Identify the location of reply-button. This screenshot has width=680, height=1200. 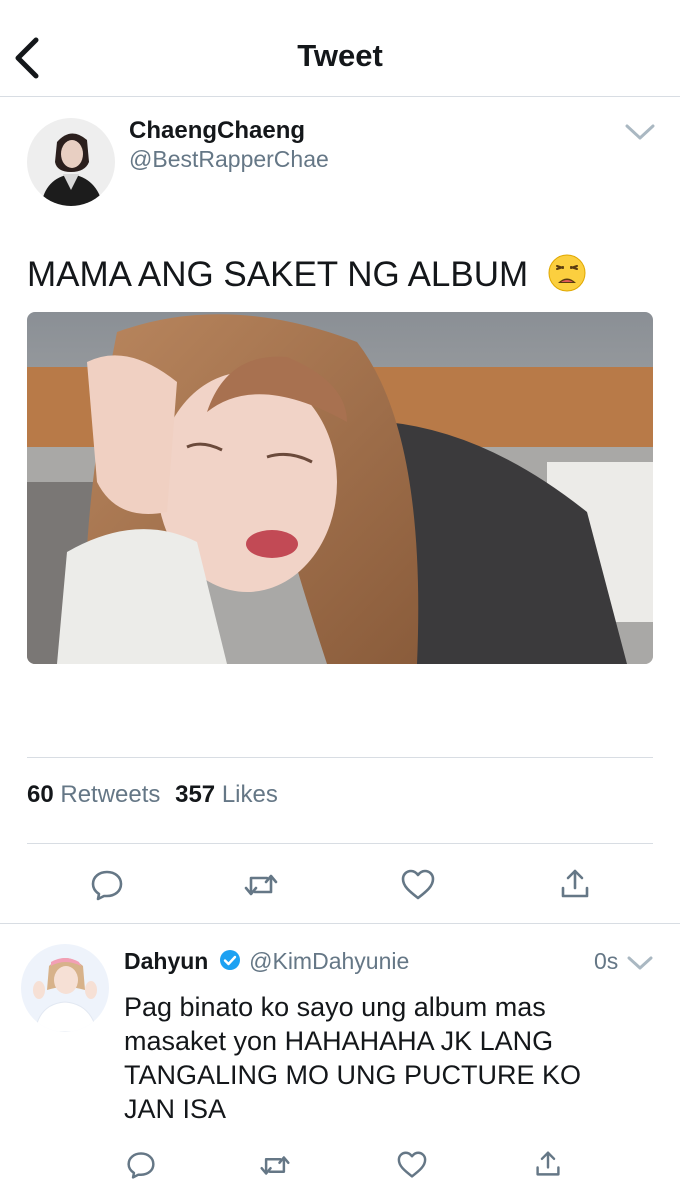
(107, 885).